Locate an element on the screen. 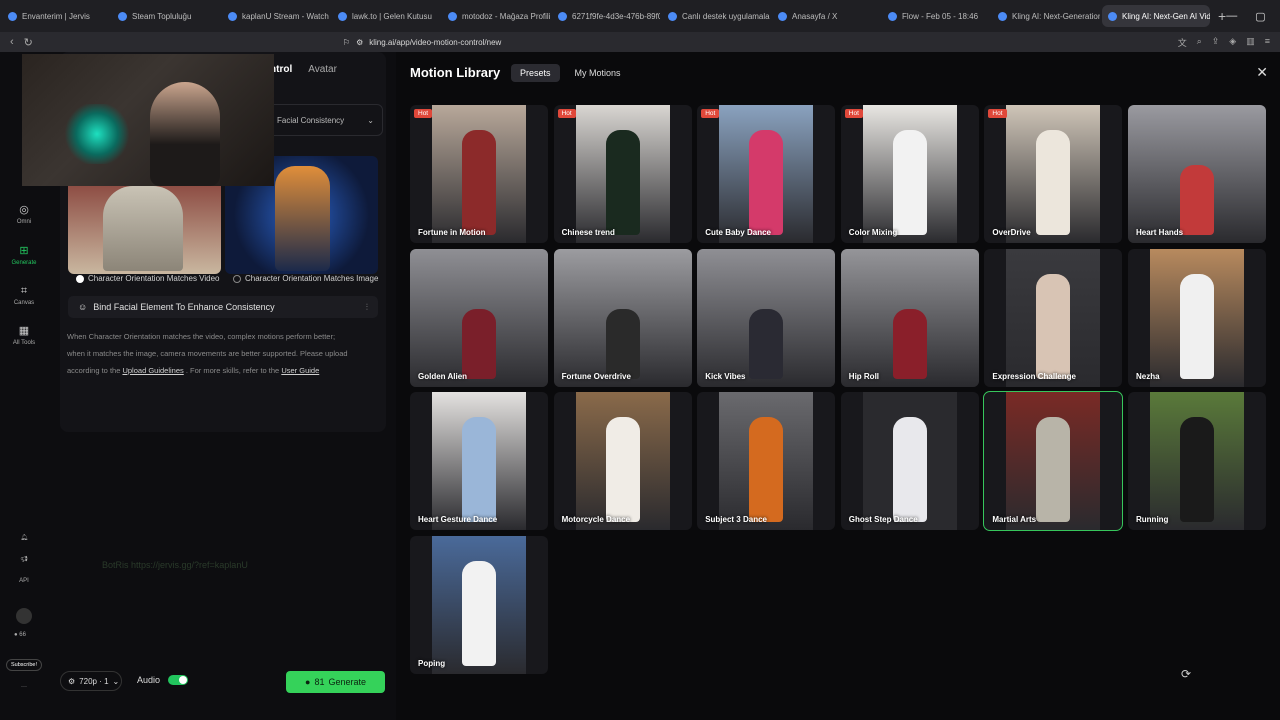  motion-card: Expression Challenge is located at coordinates (1053, 317).